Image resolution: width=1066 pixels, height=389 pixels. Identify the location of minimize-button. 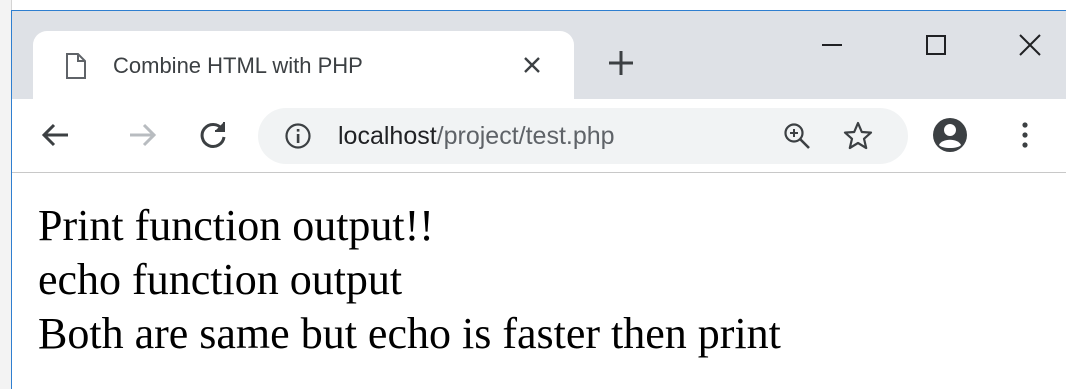
(831, 44).